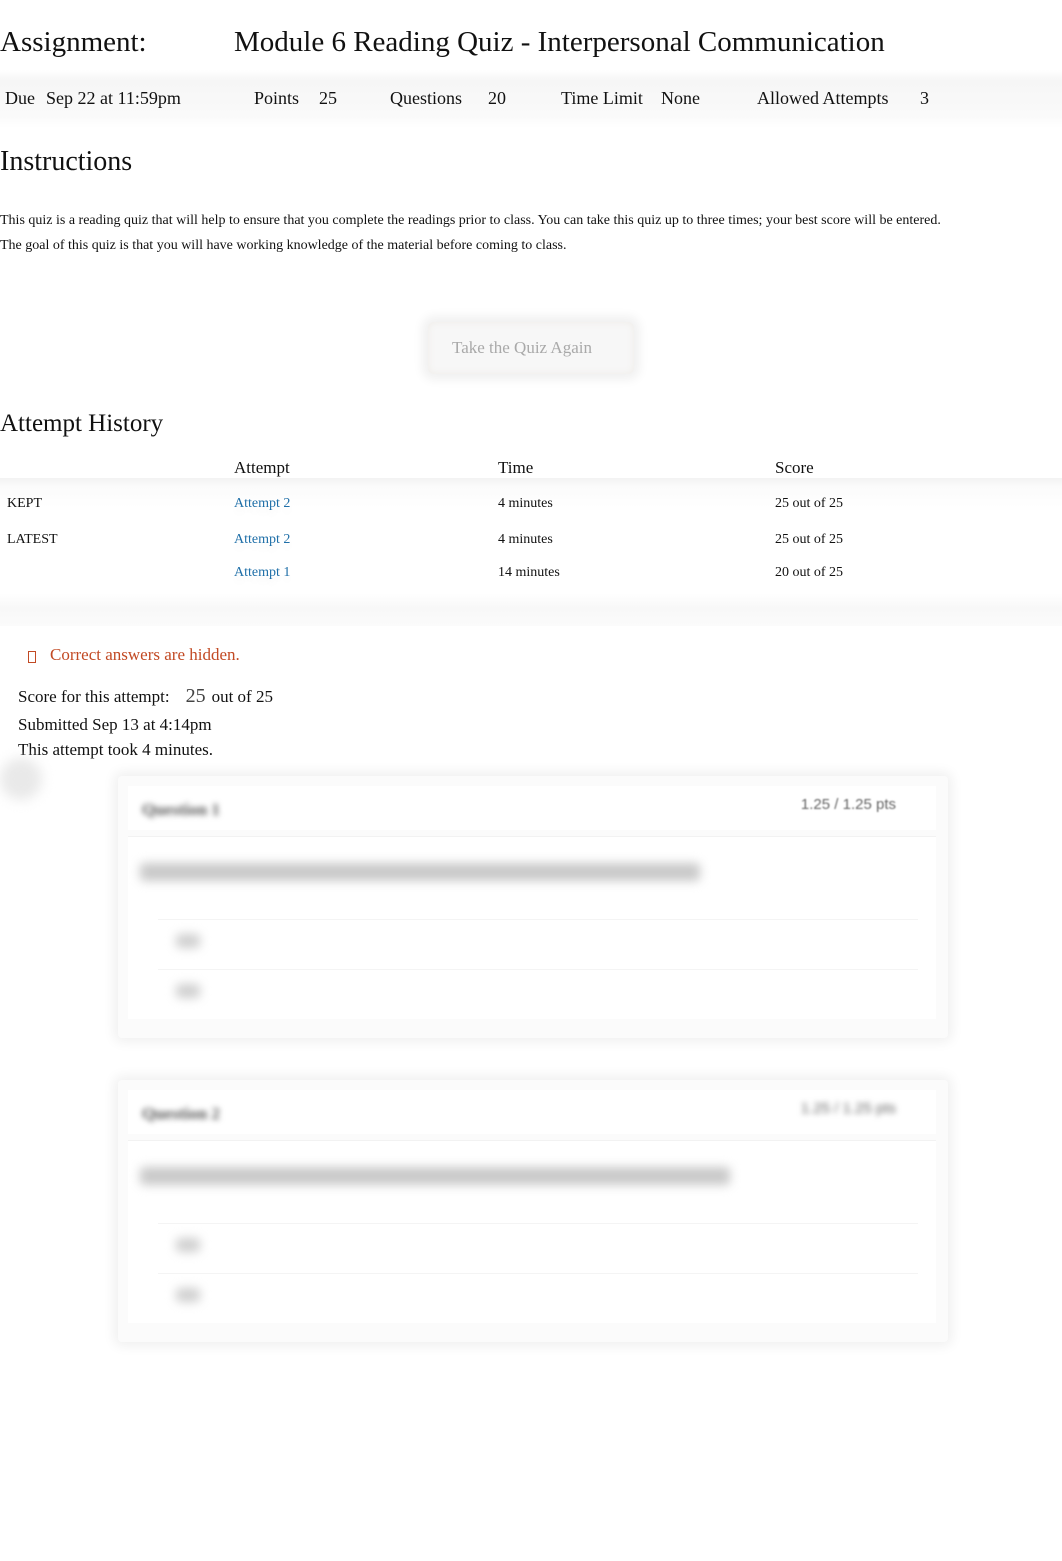 The width and height of the screenshot is (1062, 1561). Describe the element at coordinates (82, 423) in the screenshot. I see `attempt-history-heading: Attempt History` at that location.